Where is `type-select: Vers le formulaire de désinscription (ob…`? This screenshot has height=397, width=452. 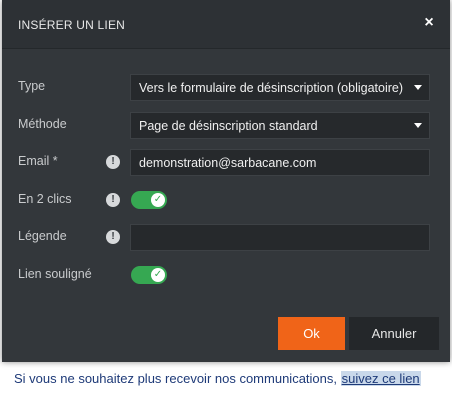
type-select: Vers le formulaire de désinscription (ob… is located at coordinates (280, 87).